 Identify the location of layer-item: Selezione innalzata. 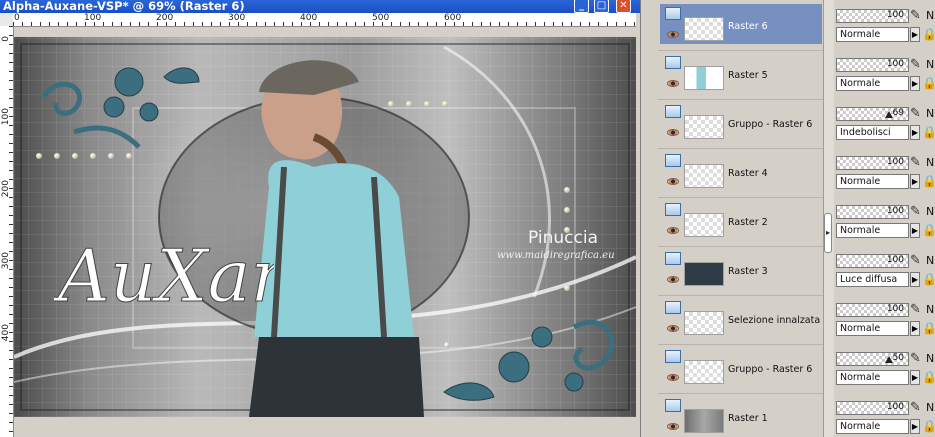
(741, 318).